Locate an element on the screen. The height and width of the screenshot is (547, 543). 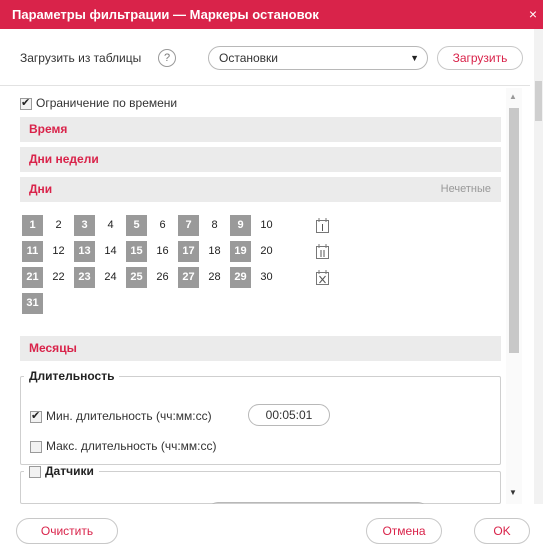
day-20: 20 is located at coordinates (266, 251).